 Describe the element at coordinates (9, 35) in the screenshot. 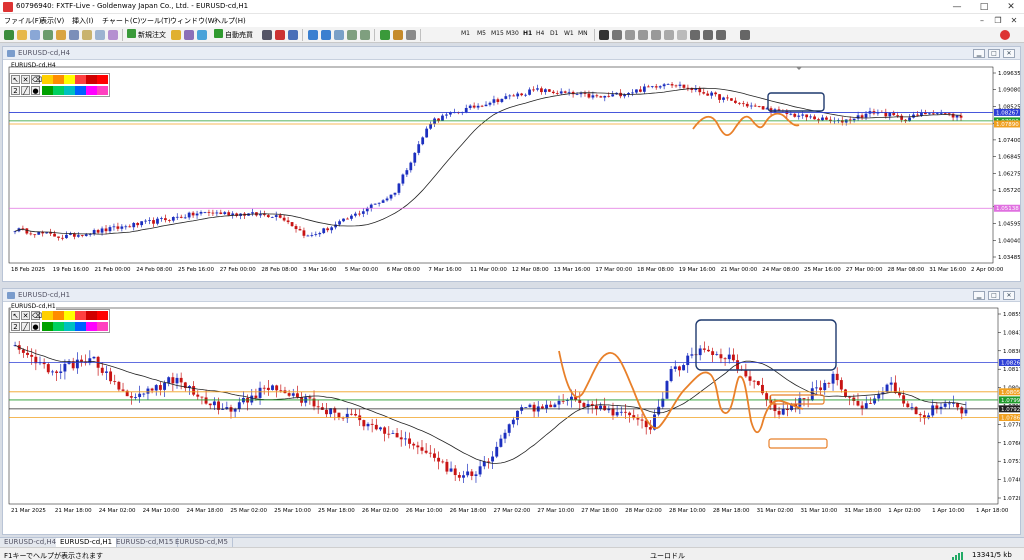

I see `new-chart-icon` at that location.